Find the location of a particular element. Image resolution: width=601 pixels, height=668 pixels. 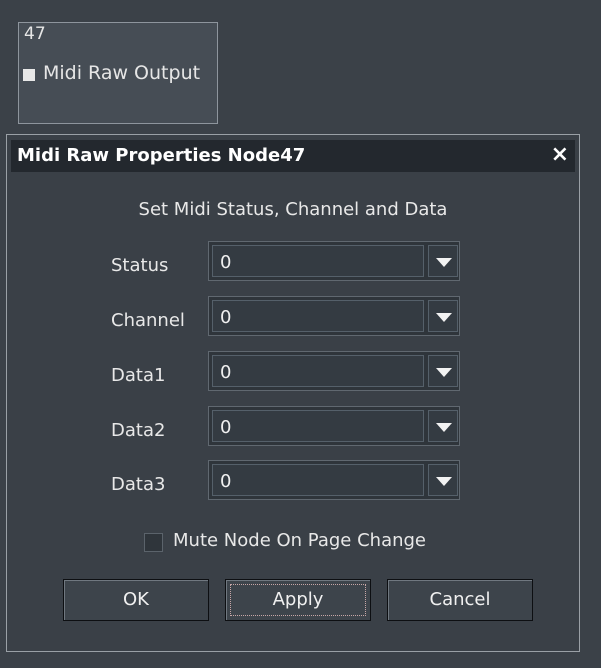

data1-value: 0 is located at coordinates (226, 372).